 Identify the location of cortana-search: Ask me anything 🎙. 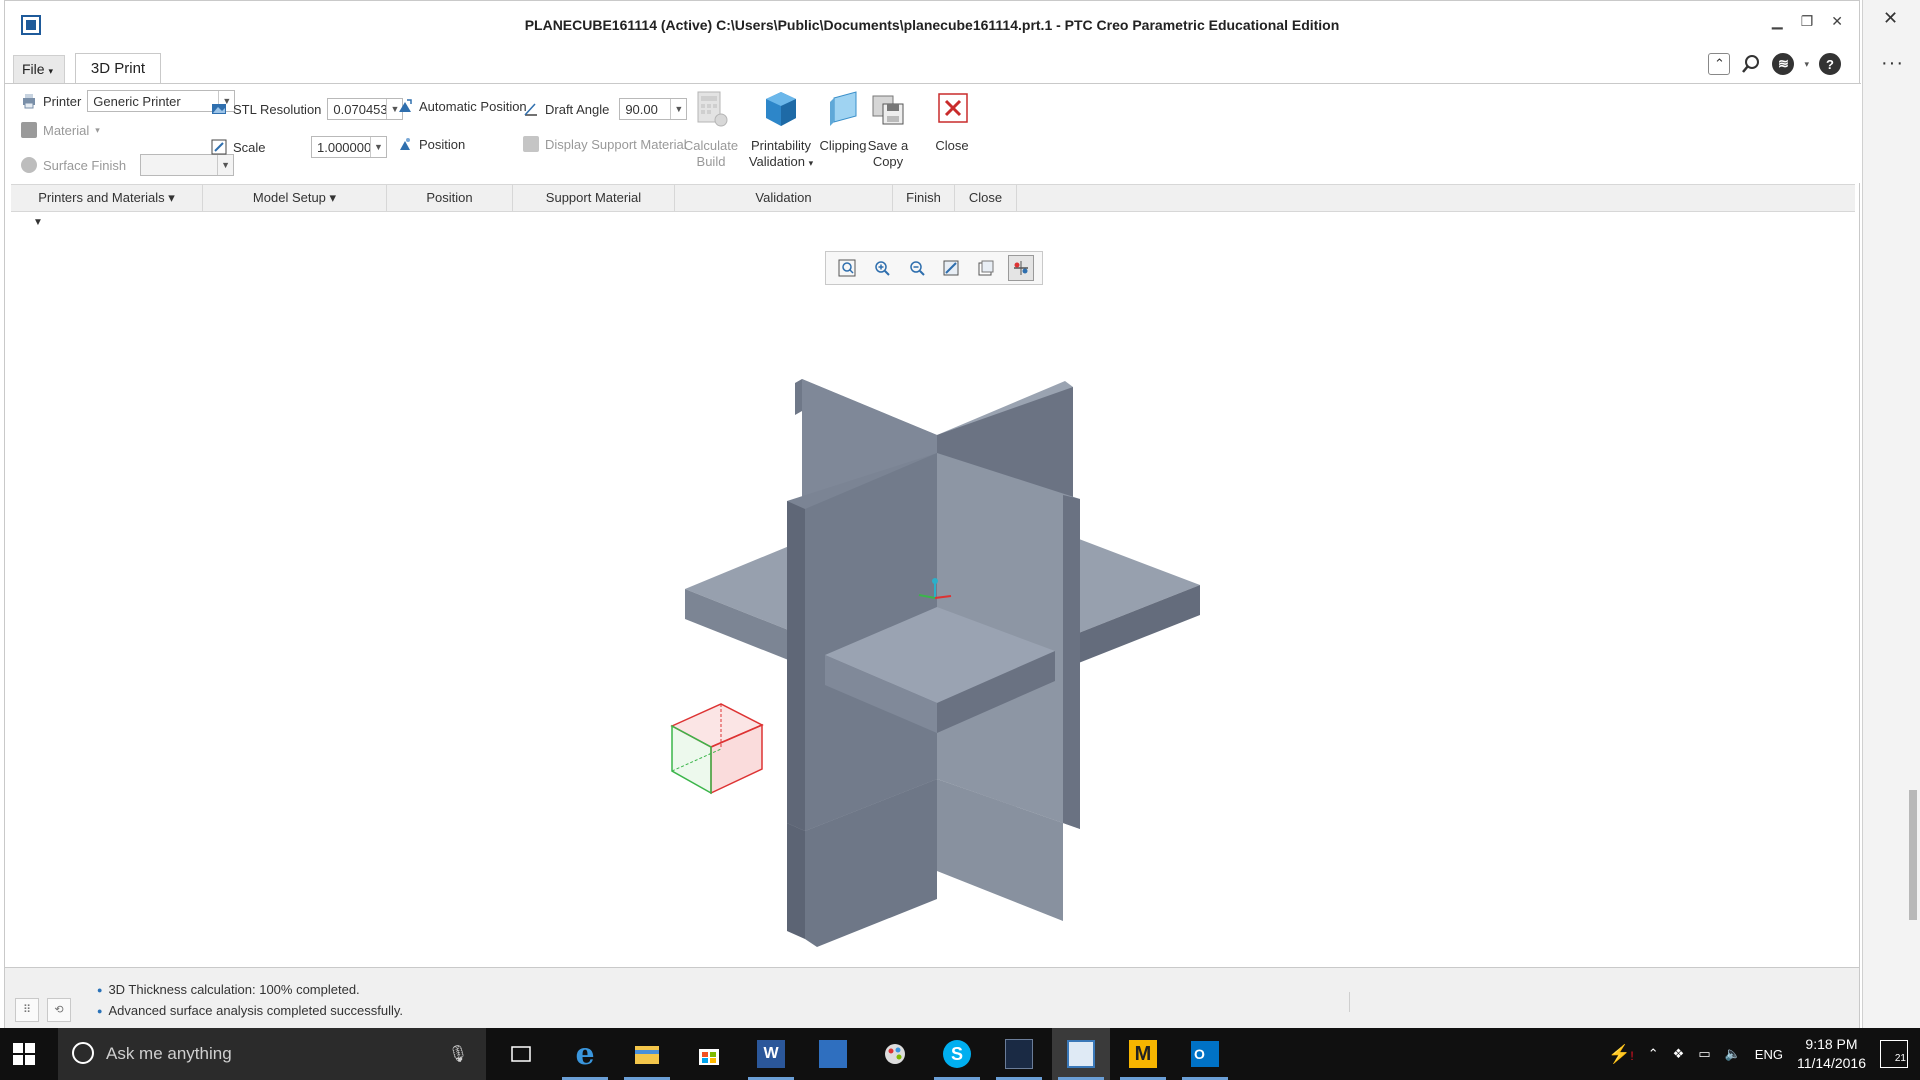
(272, 1054).